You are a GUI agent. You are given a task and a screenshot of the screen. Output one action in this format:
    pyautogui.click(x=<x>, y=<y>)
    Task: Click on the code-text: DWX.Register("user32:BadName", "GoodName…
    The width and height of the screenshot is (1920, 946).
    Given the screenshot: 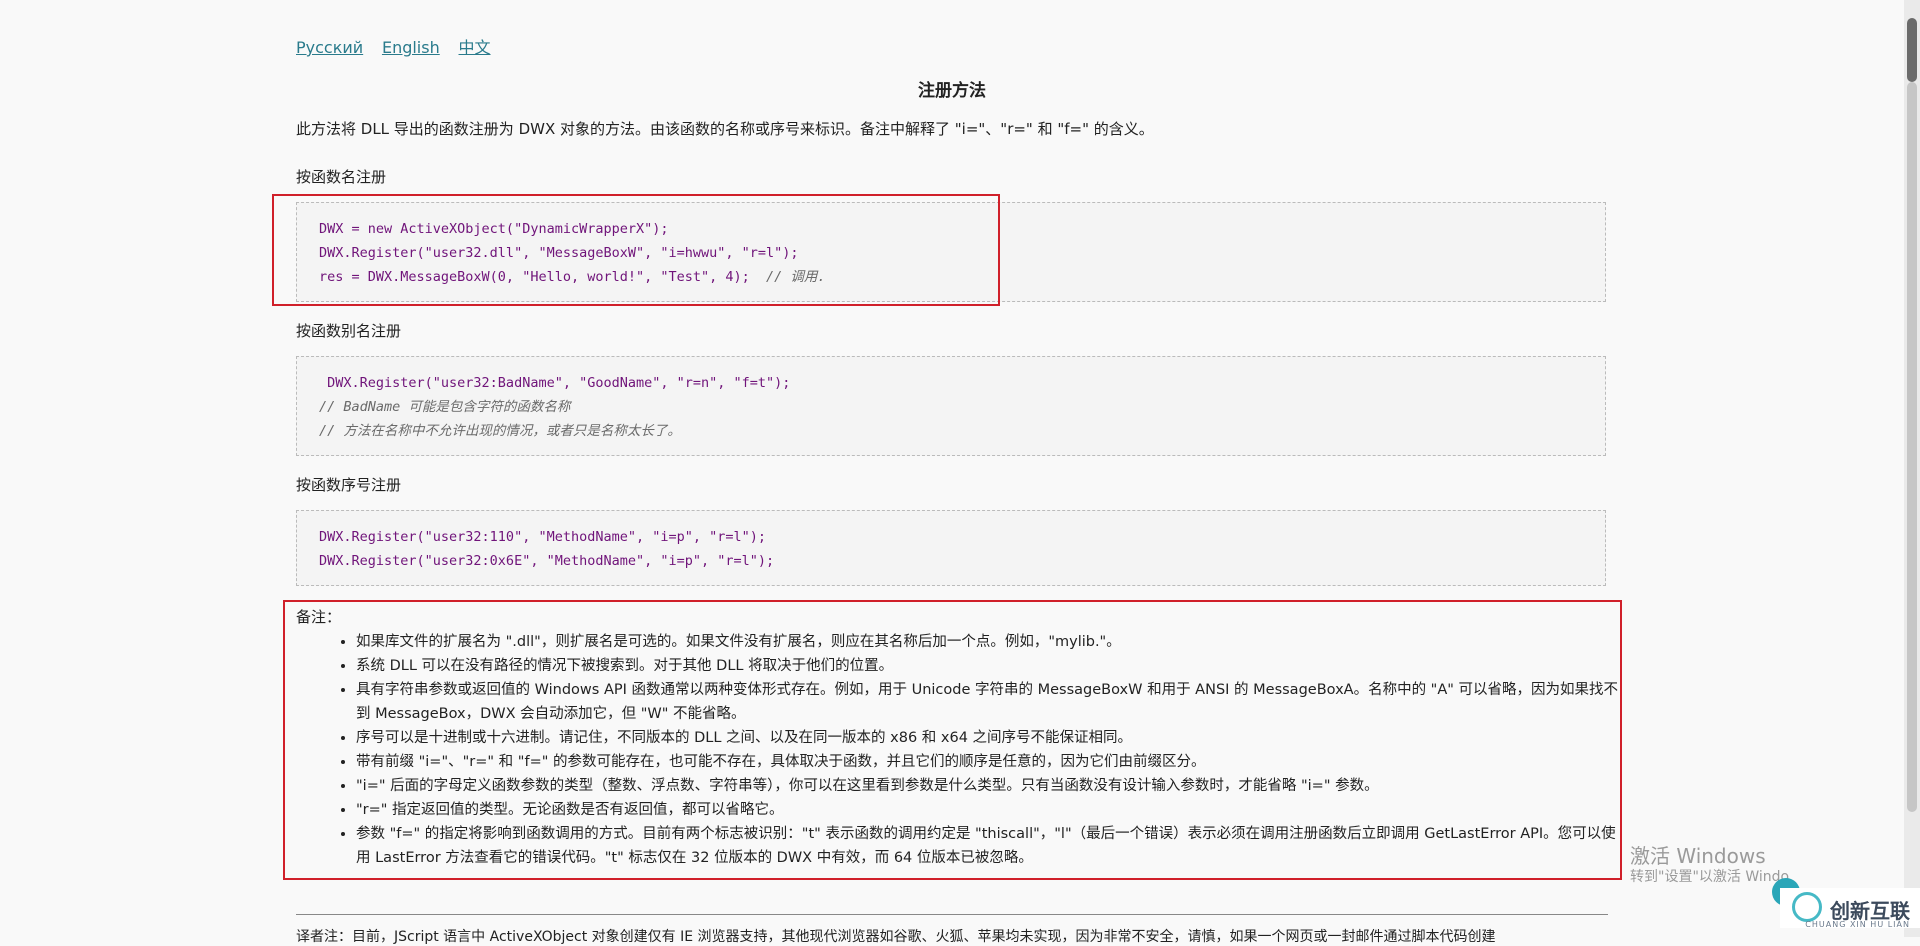 What is the action you would take?
    pyautogui.click(x=555, y=383)
    